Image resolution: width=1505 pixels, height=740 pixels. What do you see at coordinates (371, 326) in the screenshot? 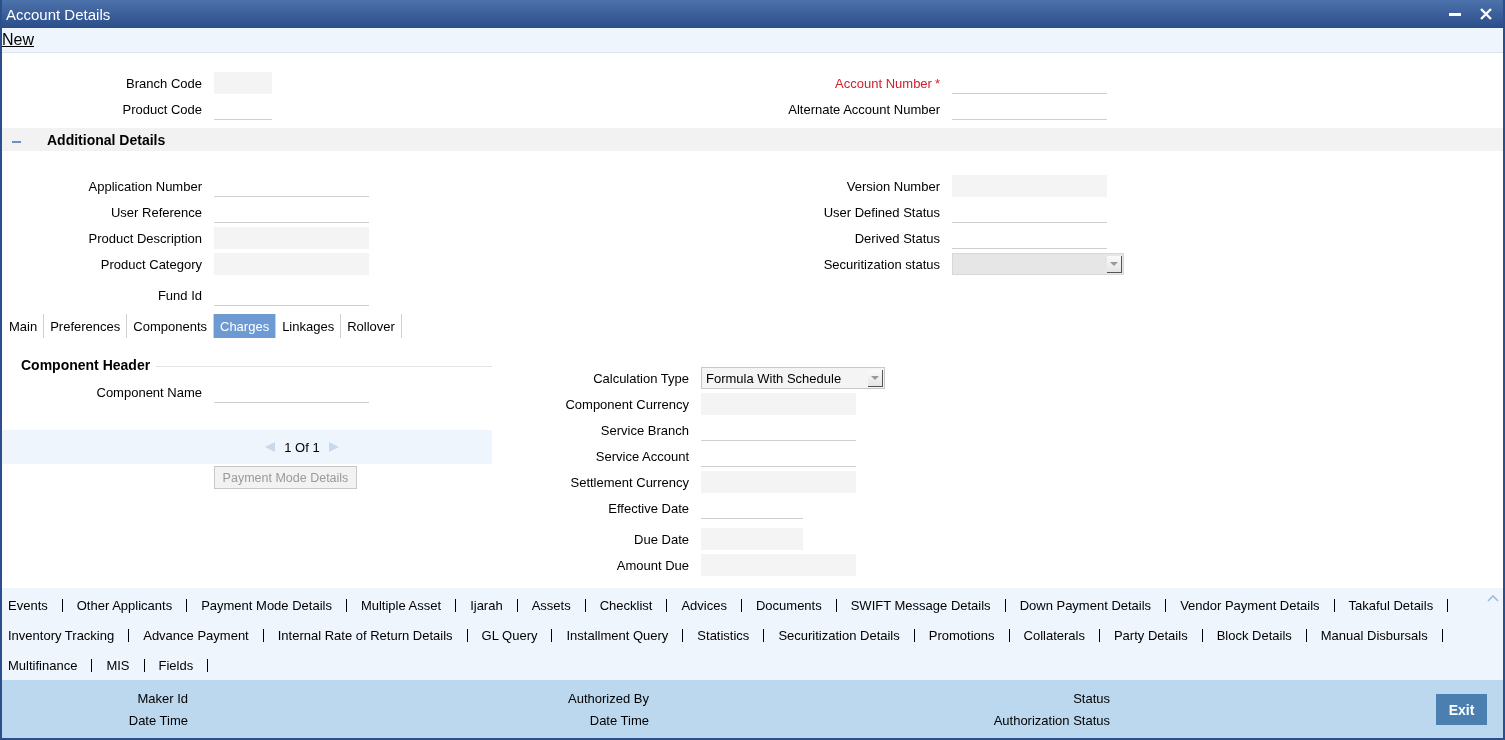
I see `tab: Rollover` at bounding box center [371, 326].